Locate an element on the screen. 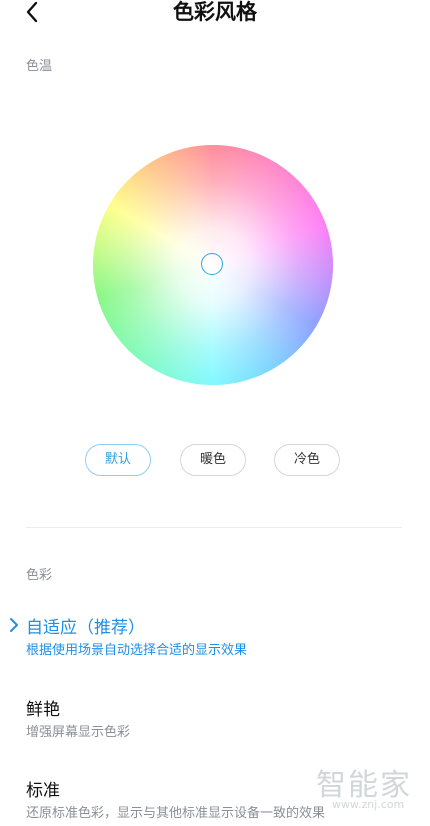 Image resolution: width=430 pixels, height=826 pixels. option-description: 增强屏幕显示色彩 is located at coordinates (78, 732).